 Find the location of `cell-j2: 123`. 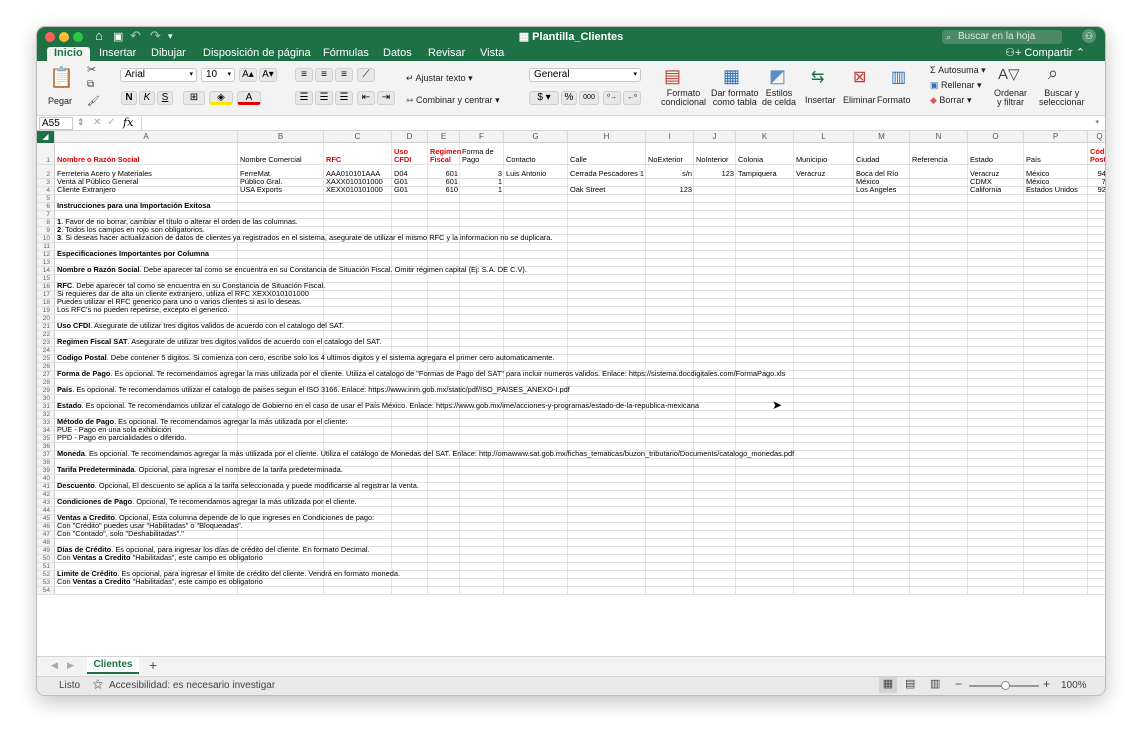

cell-j2: 123 is located at coordinates (715, 171).